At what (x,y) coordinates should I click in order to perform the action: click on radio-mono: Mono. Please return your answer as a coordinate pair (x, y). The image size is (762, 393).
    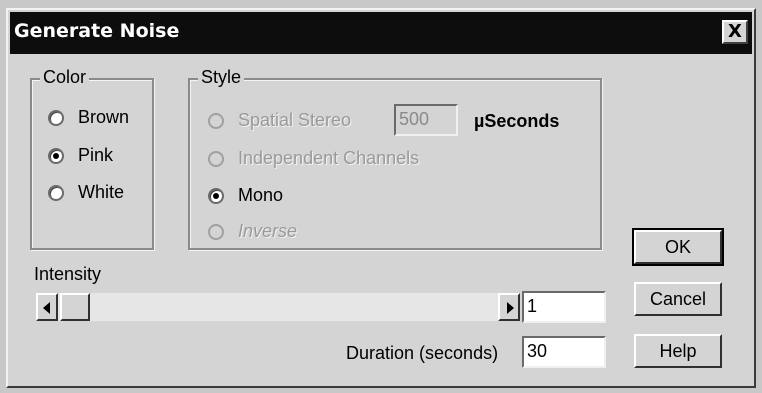
    Looking at the image, I should click on (245, 195).